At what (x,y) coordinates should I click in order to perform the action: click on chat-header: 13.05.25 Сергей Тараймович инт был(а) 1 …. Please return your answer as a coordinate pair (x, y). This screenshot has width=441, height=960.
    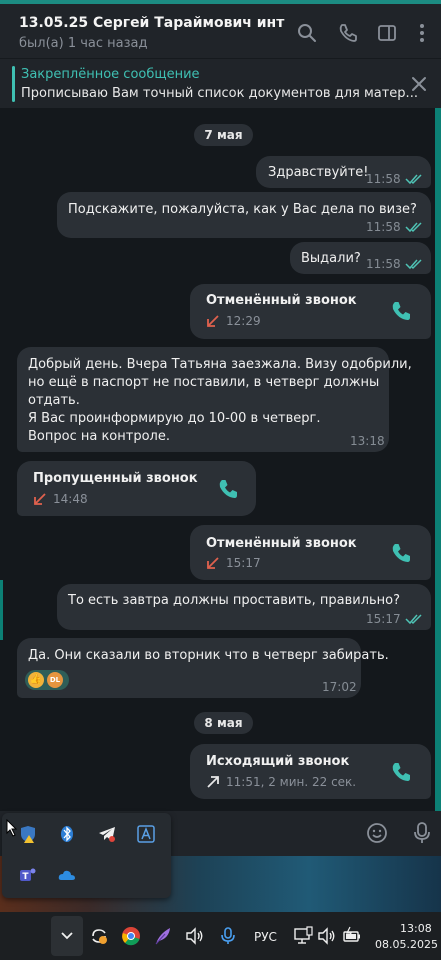
    Looking at the image, I should click on (220, 31).